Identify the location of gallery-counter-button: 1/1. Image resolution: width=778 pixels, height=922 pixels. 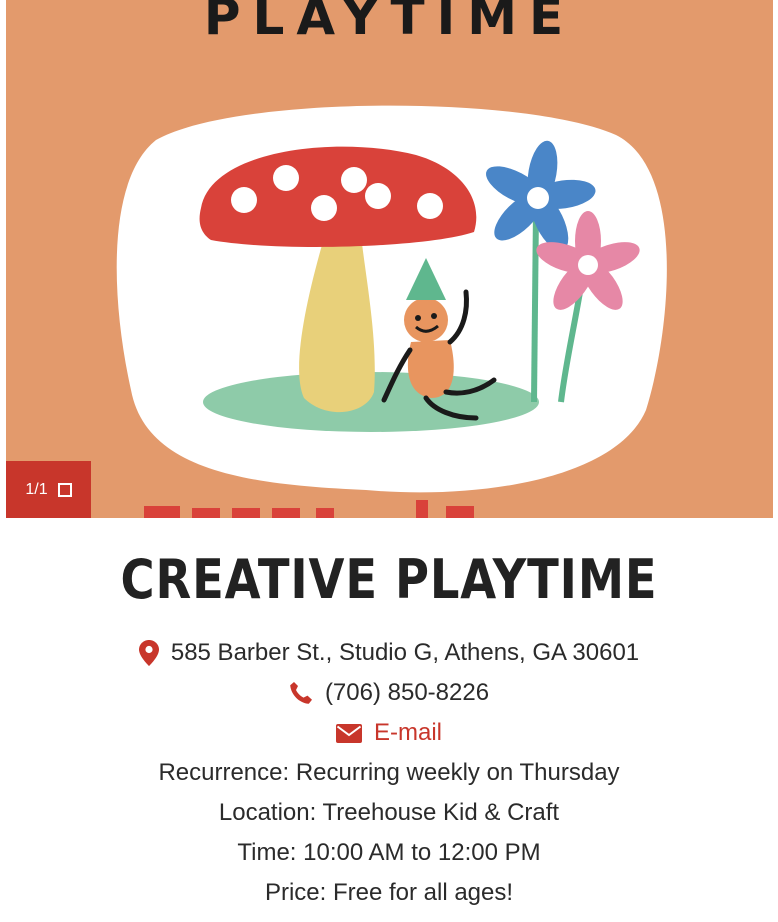
(48, 489).